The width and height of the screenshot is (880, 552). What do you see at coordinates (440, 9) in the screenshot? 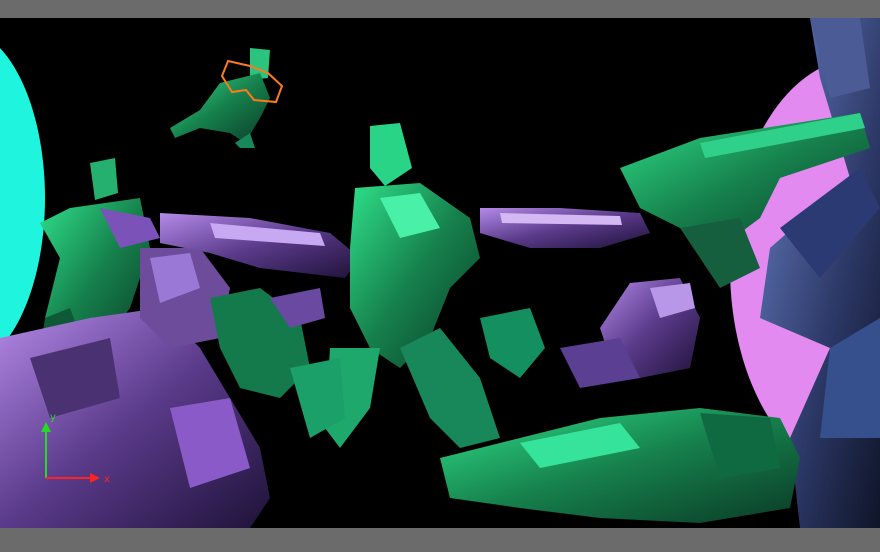
I see `letterbox-top` at bounding box center [440, 9].